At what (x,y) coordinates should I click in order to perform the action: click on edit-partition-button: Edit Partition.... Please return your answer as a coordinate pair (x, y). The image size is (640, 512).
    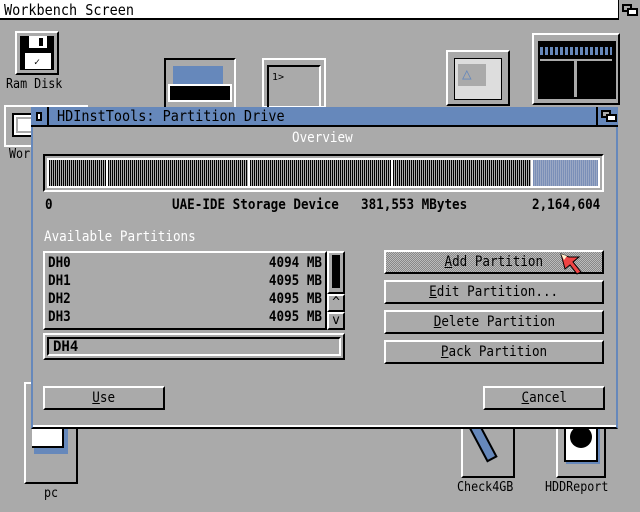
    Looking at the image, I should click on (494, 292).